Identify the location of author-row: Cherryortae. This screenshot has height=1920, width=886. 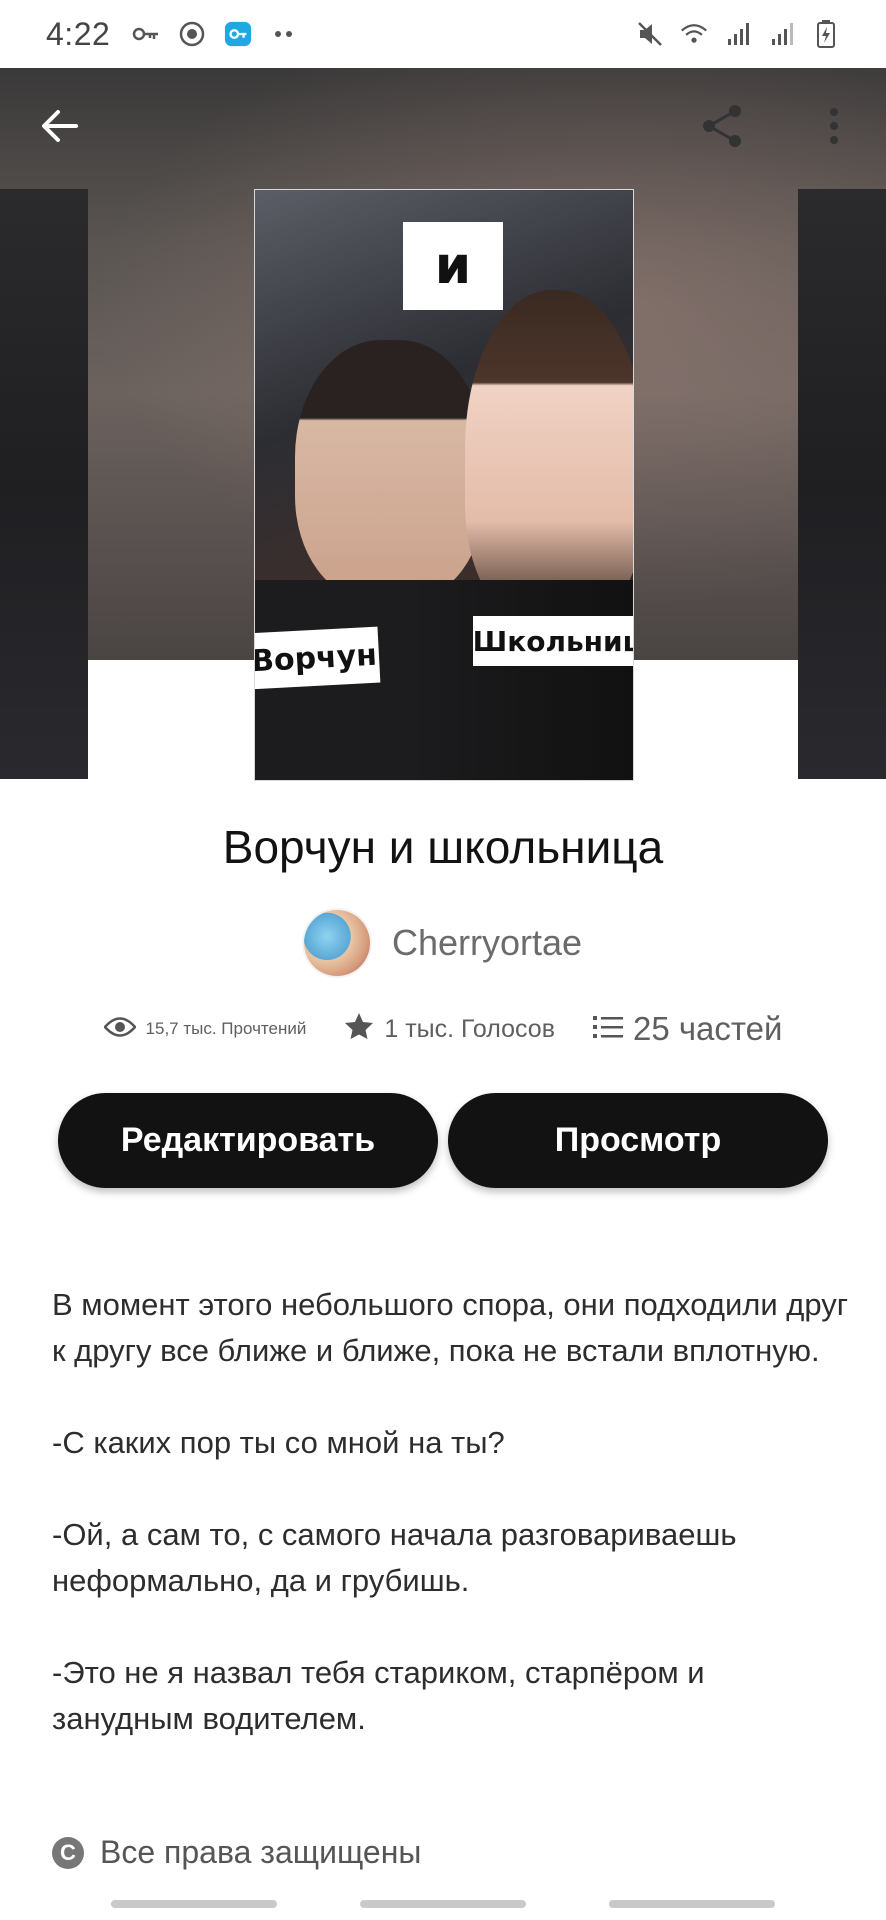
(443, 943).